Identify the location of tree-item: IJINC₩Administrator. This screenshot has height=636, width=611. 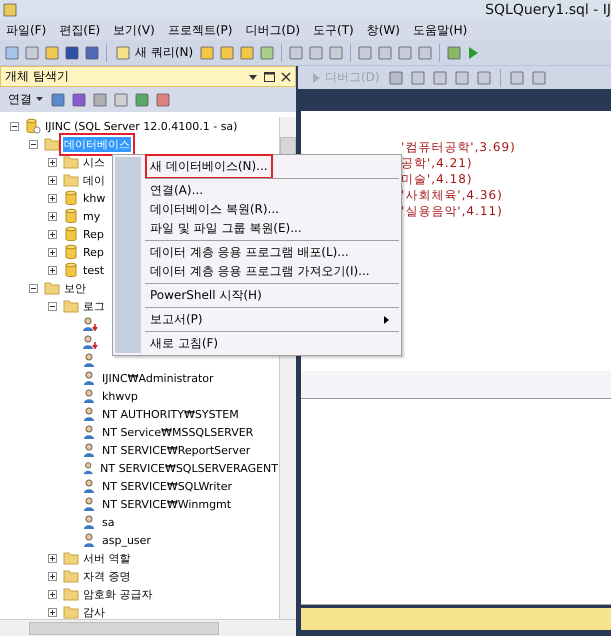
(158, 378).